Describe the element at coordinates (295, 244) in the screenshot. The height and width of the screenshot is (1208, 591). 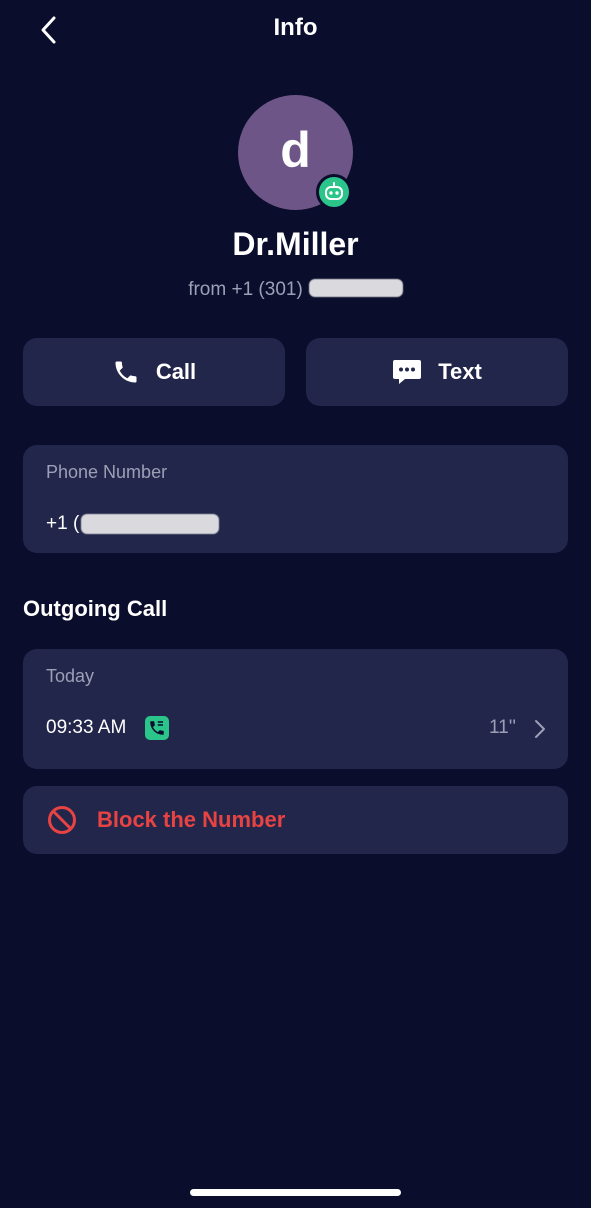
I see `contact-name: Dr.Miller` at that location.